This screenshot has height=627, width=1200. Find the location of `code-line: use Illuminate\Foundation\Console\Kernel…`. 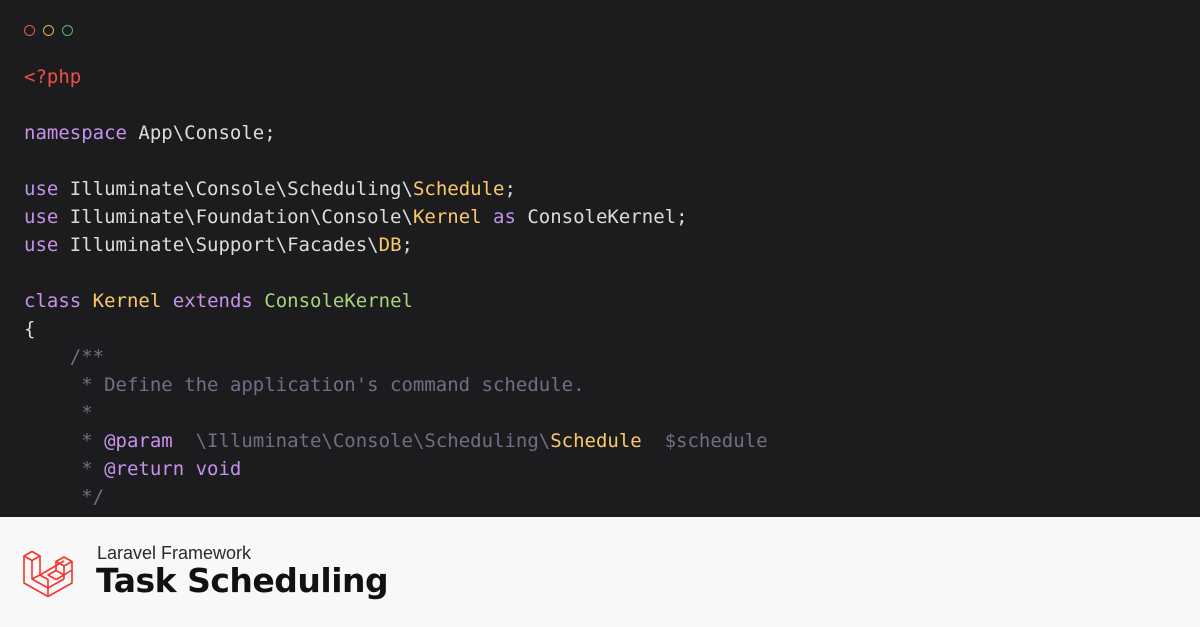

code-line: use Illuminate\Foundation\Console\Kernel… is located at coordinates (396, 217).